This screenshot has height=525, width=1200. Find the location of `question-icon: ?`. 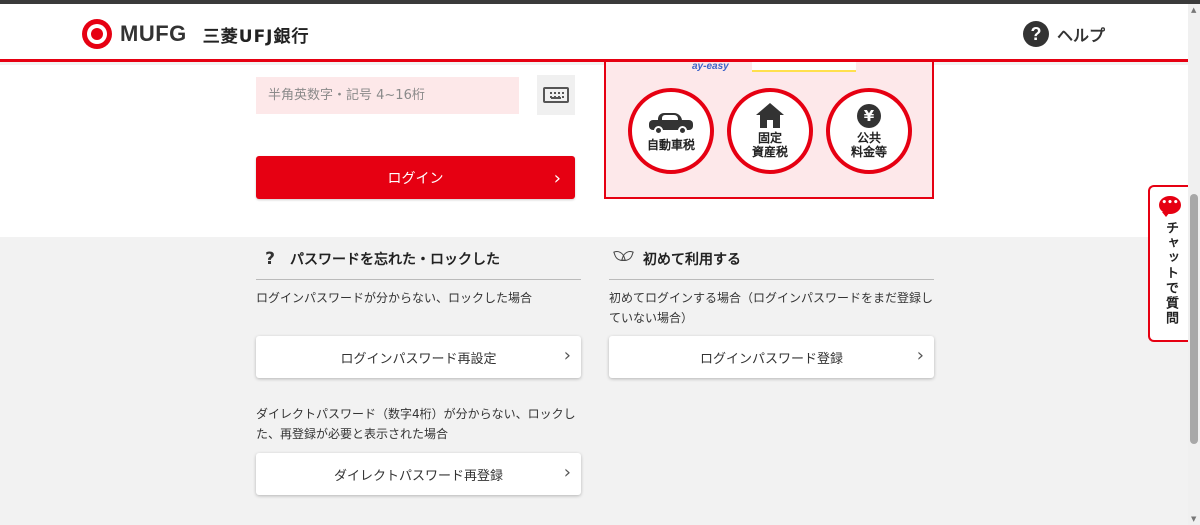

question-icon: ? is located at coordinates (270, 258).